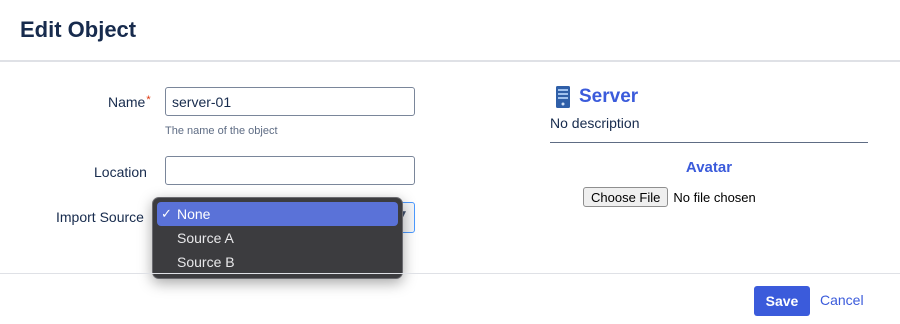 This screenshot has height=324, width=900. I want to click on import-source-dropdown: ✓ None Source A Source B, so click(277, 238).